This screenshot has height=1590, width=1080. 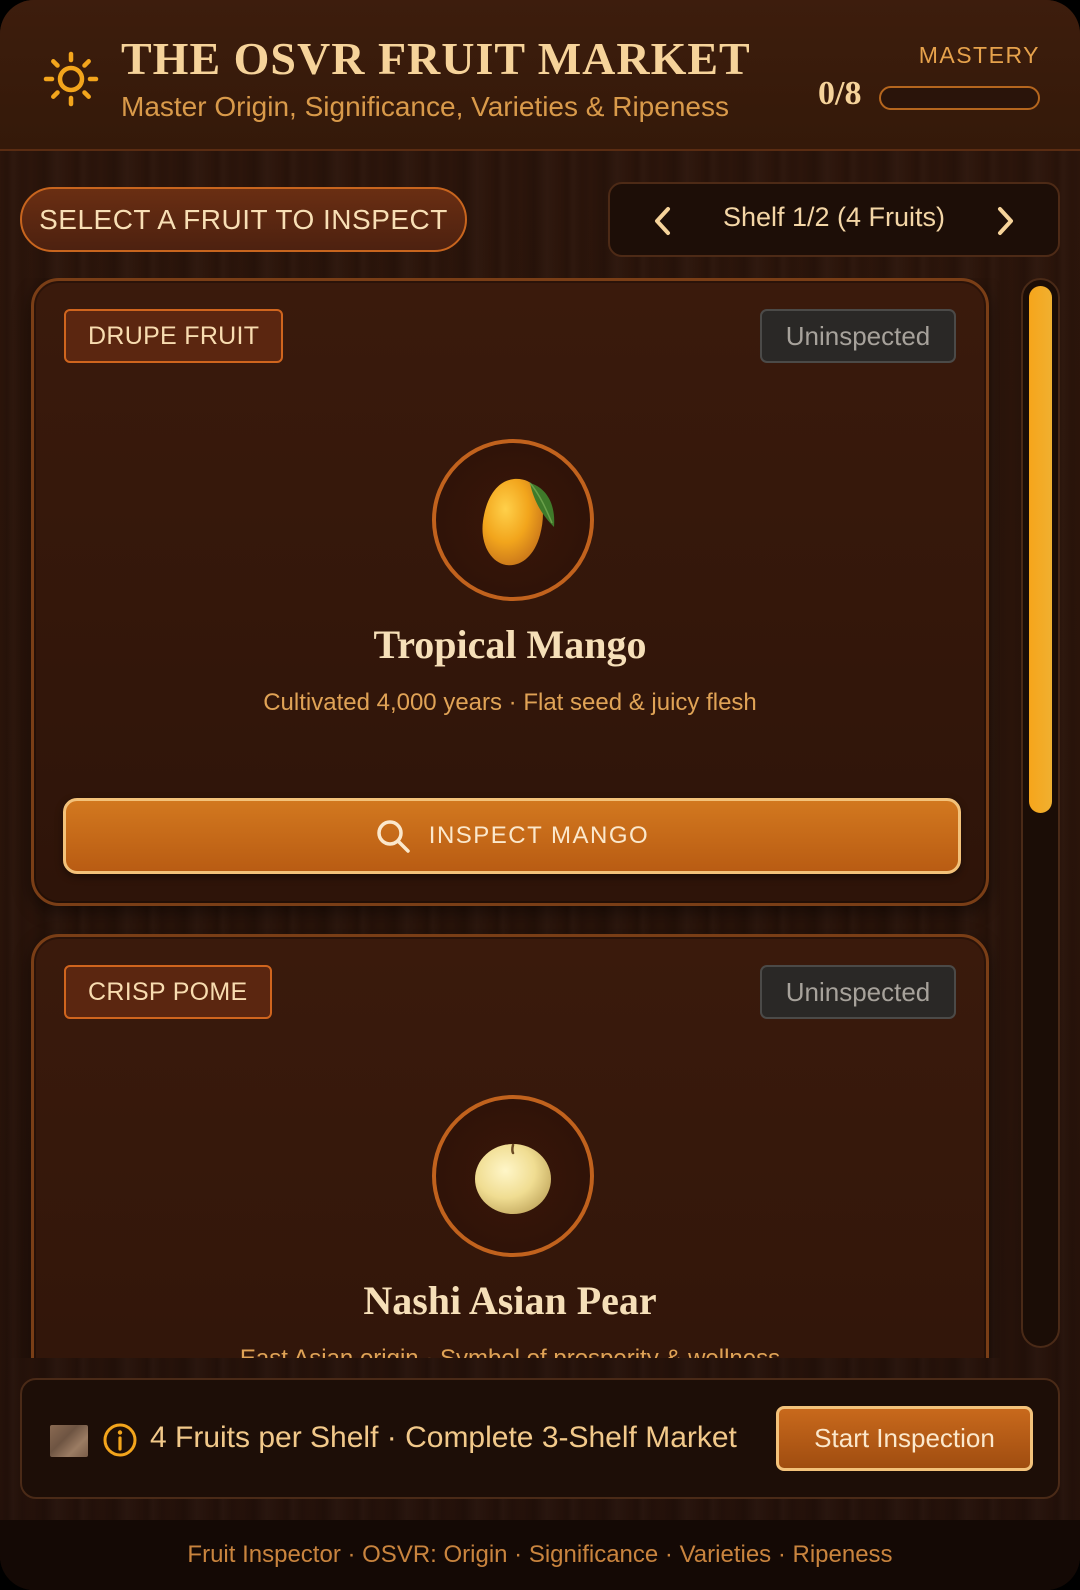 I want to click on fruit-category-tag: DRUPE FRUIT, so click(x=174, y=336).